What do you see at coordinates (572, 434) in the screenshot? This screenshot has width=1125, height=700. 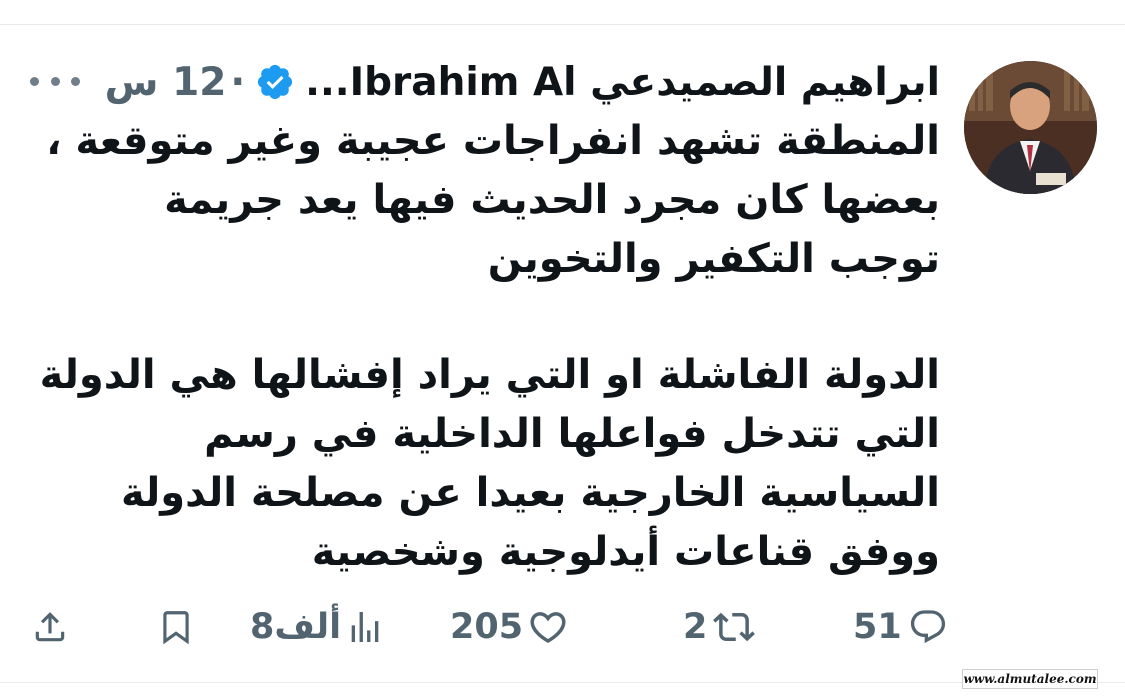 I see `tweet-line: التي تتدخل فواعلها الداخلية في رسم` at bounding box center [572, 434].